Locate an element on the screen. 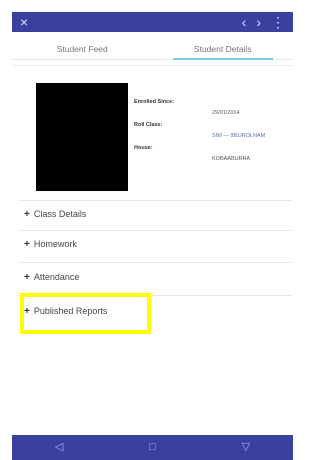  home-icon: □ is located at coordinates (152, 447).